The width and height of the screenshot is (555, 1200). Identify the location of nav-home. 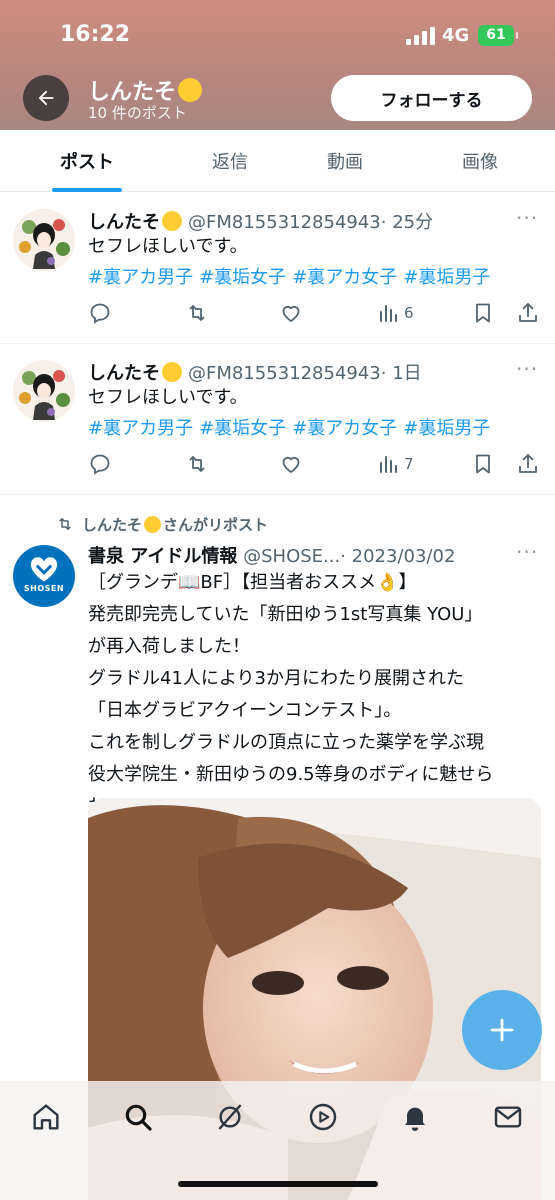
(46, 1117).